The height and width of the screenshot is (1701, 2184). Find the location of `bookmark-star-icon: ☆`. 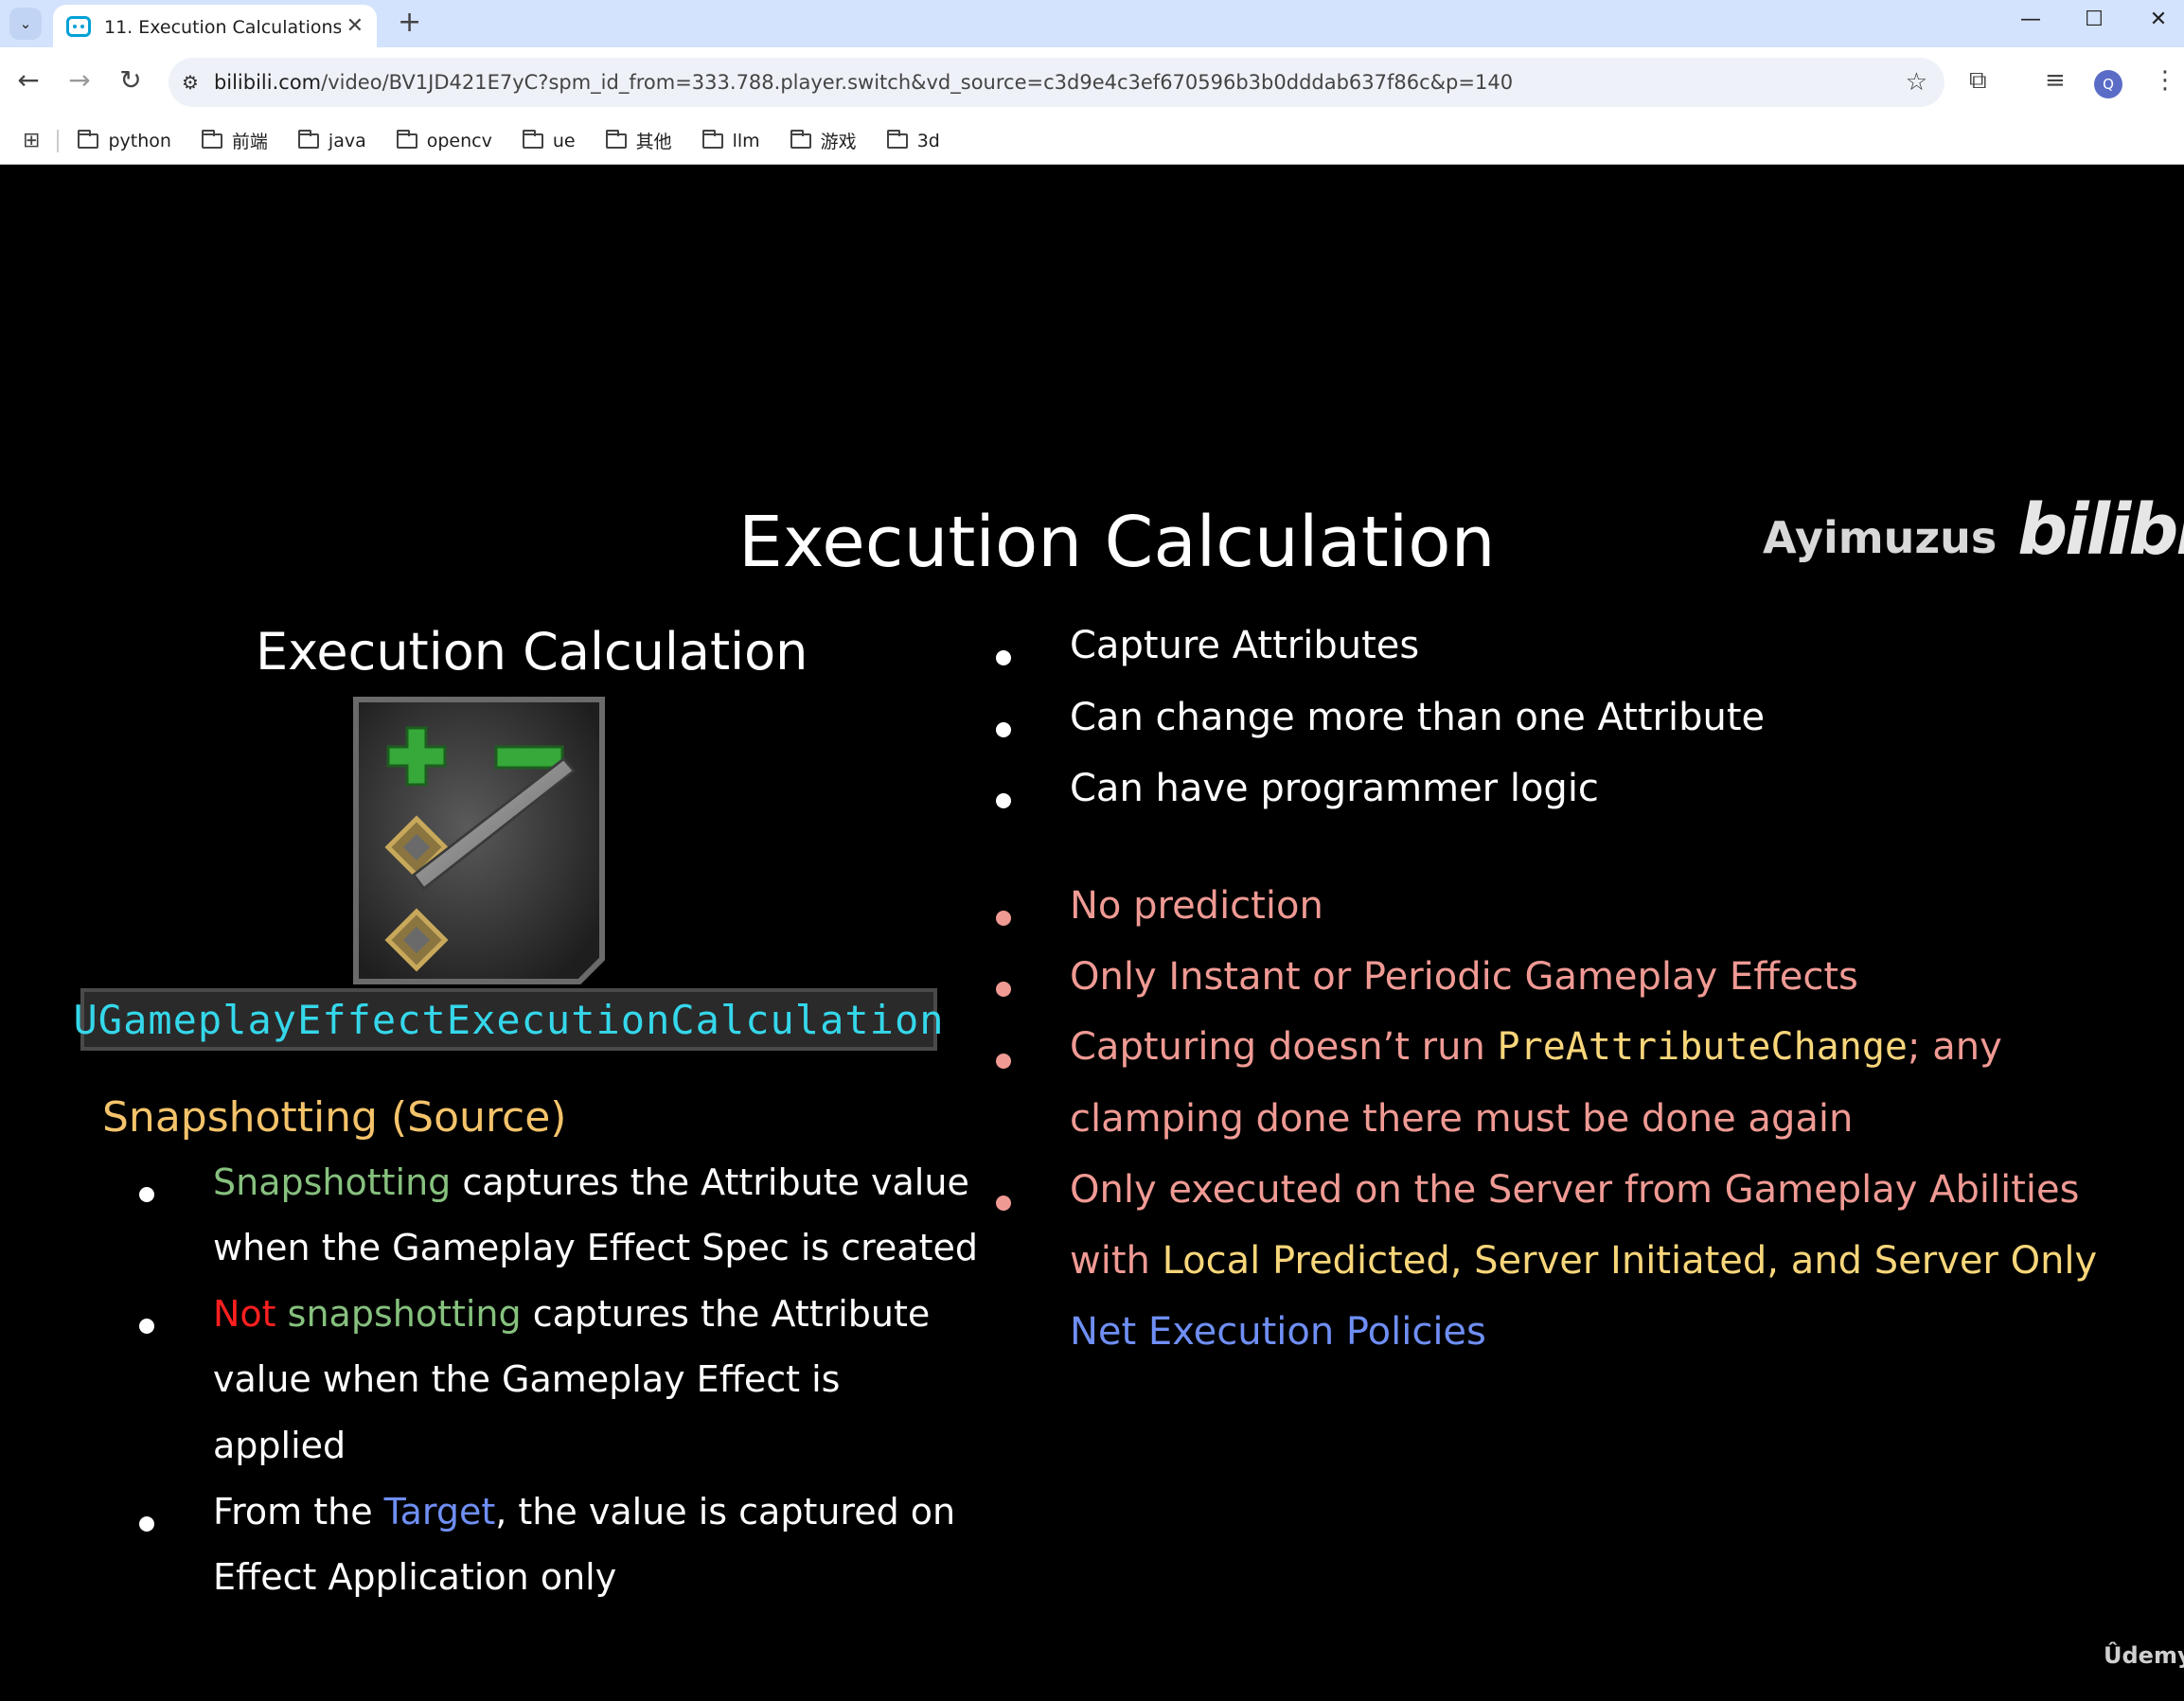

bookmark-star-icon: ☆ is located at coordinates (1916, 82).